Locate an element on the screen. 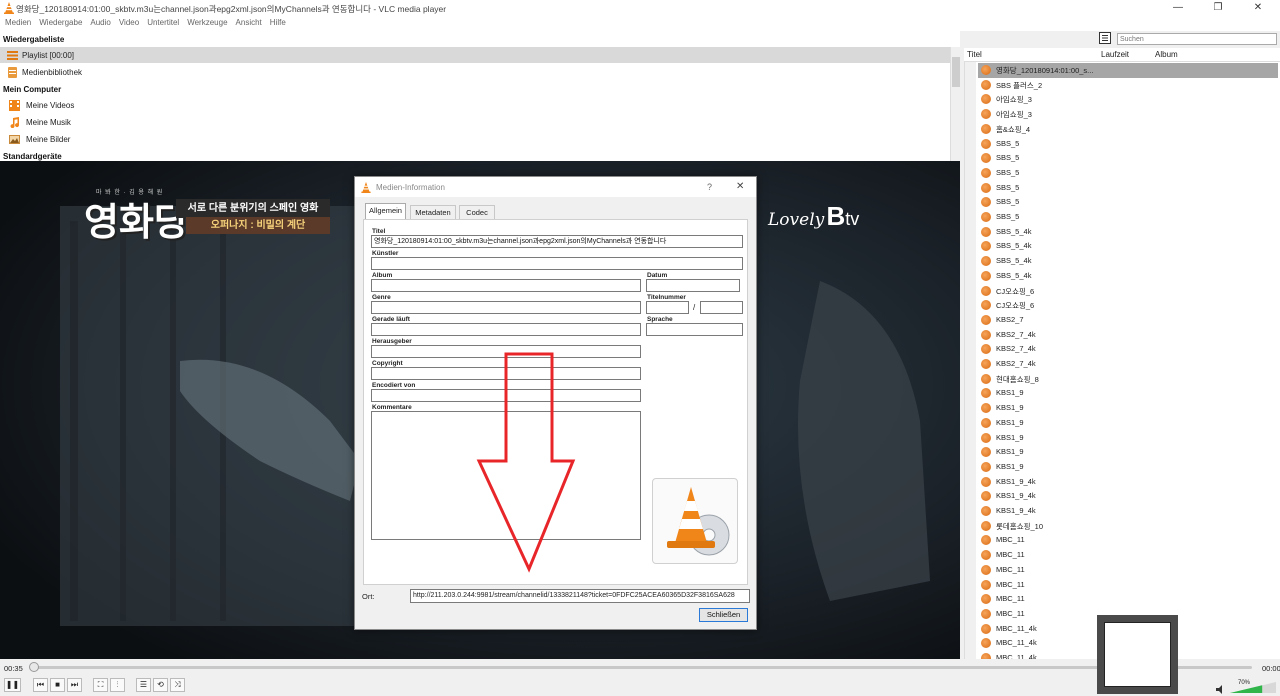 The image size is (1280, 696). column-header-duration: Laufzeit is located at coordinates (1115, 54).